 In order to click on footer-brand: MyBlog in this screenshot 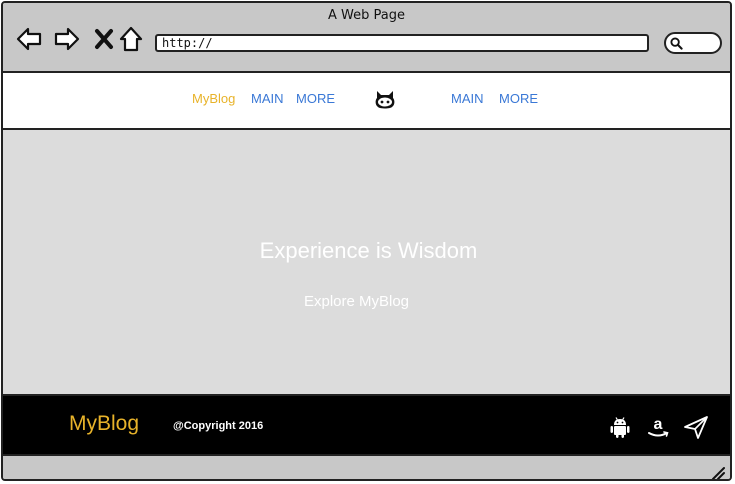, I will do `click(104, 423)`.